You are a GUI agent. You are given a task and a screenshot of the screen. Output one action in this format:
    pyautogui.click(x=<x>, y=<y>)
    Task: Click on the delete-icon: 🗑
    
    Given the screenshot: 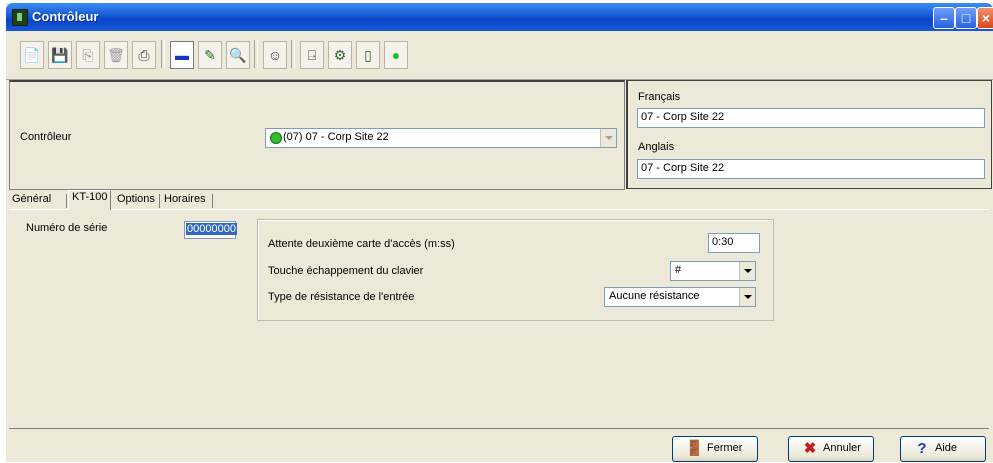 What is the action you would take?
    pyautogui.click(x=116, y=55)
    